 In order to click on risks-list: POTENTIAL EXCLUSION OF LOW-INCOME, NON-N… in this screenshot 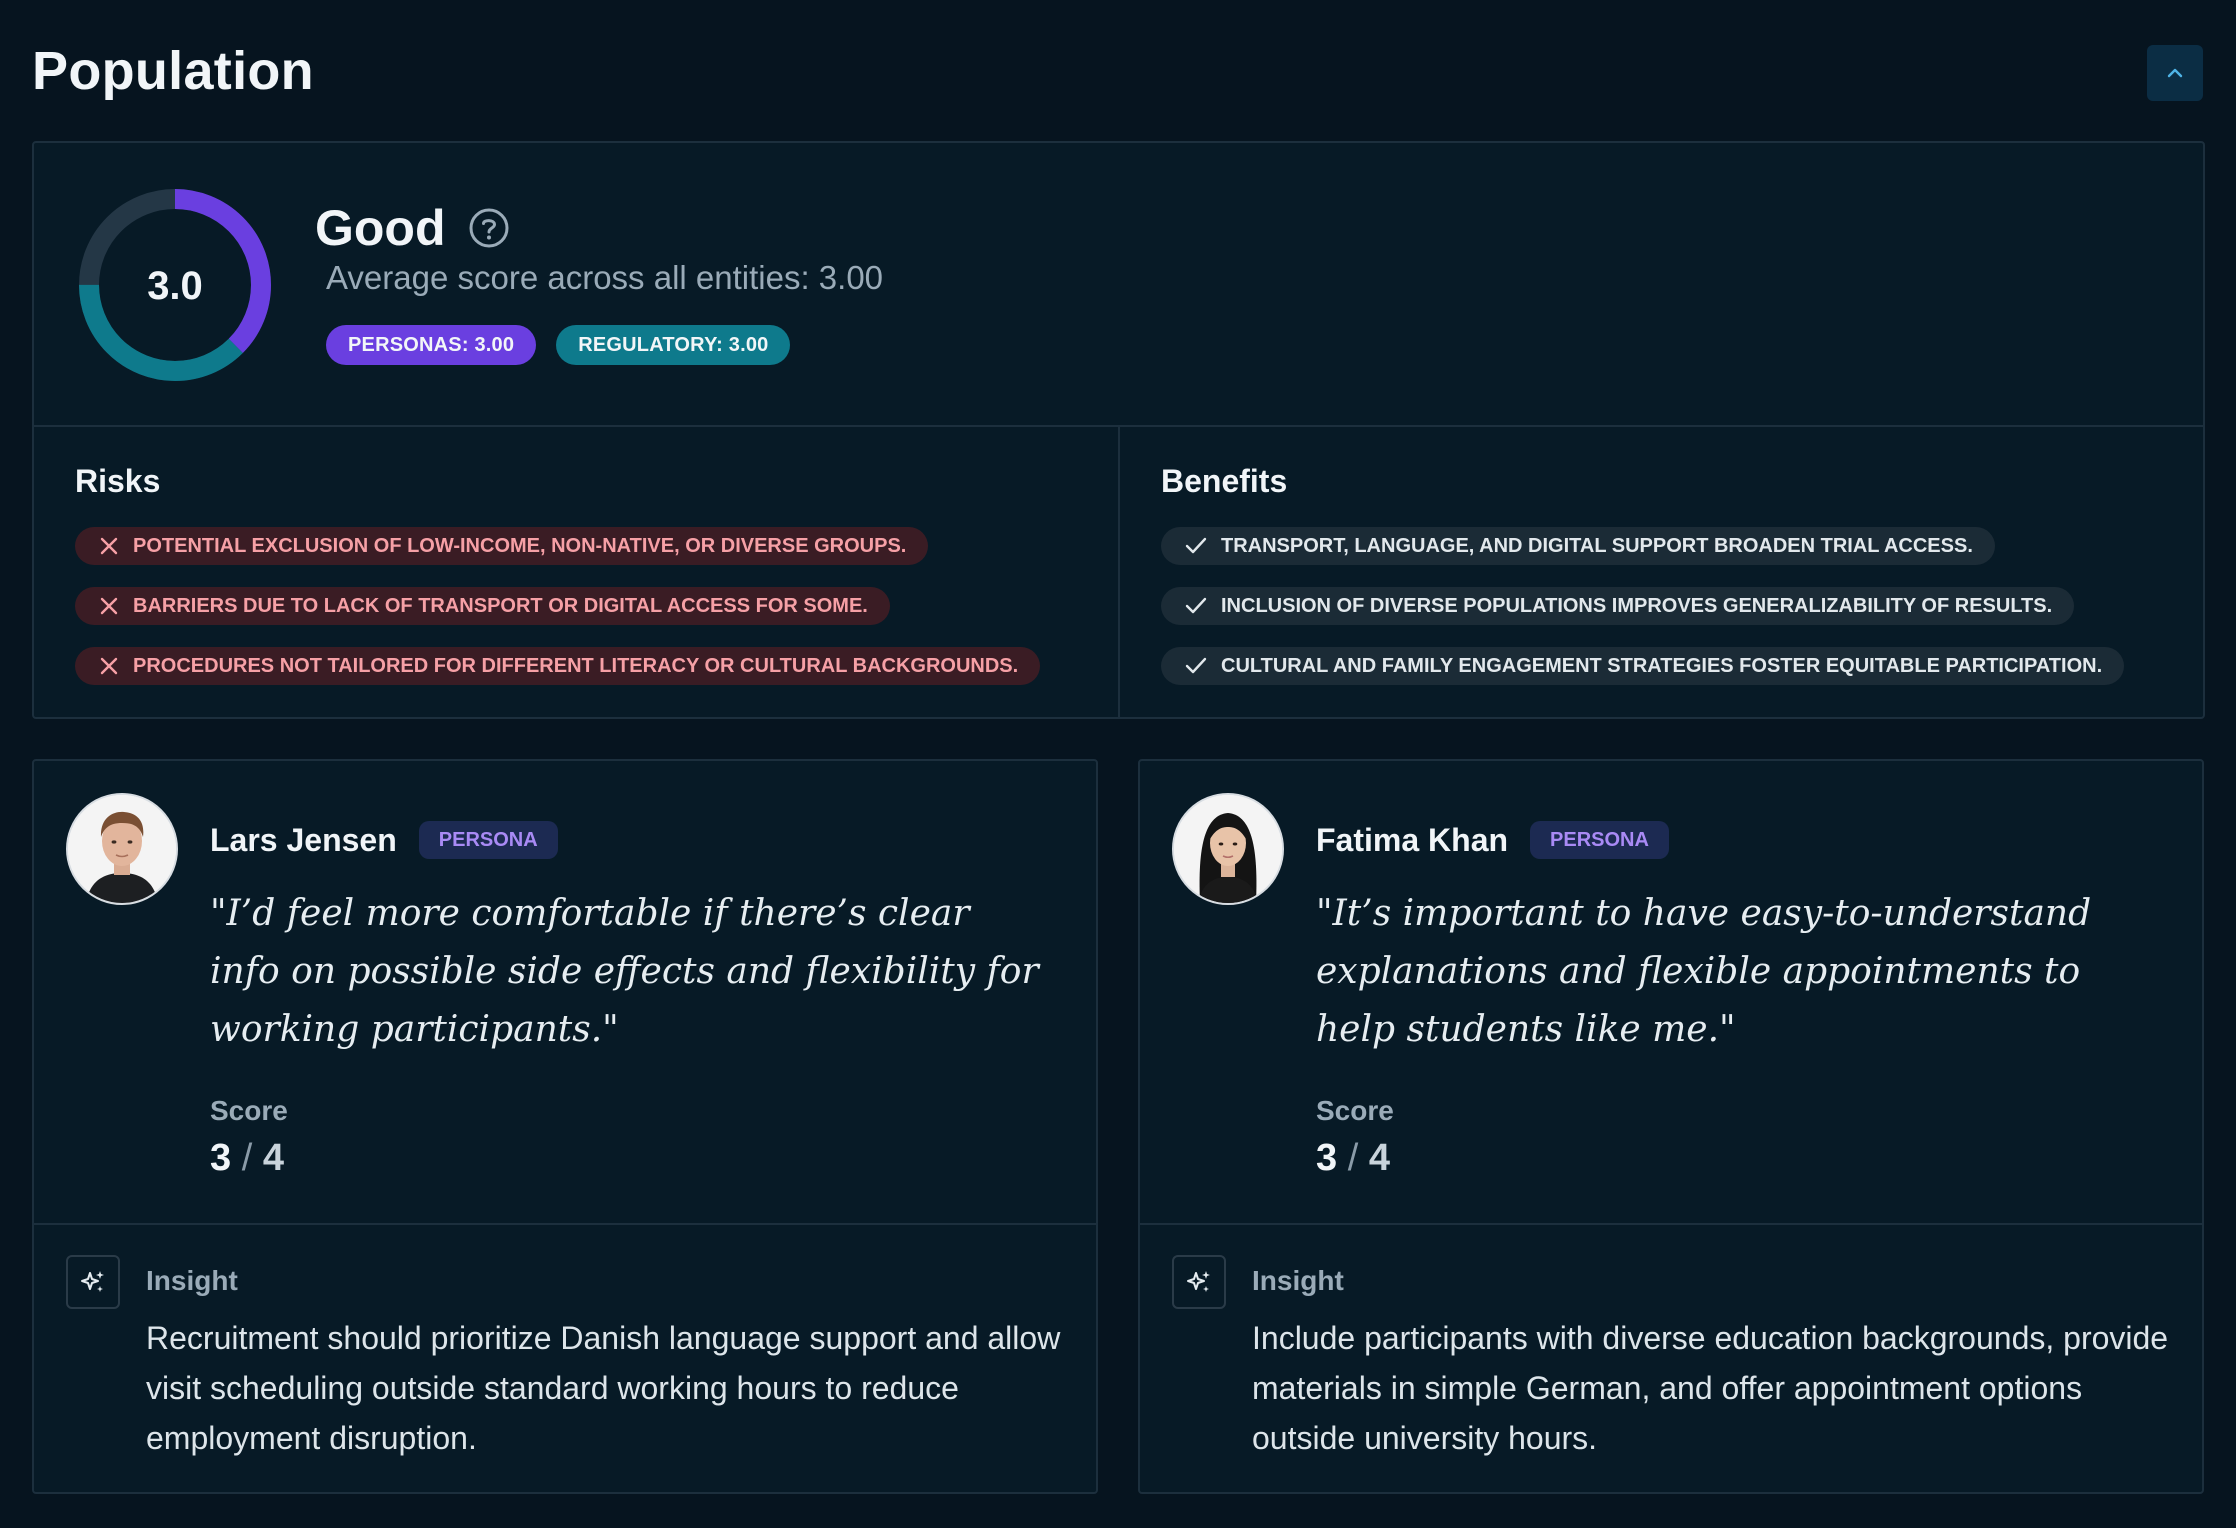, I will do `click(558, 606)`.